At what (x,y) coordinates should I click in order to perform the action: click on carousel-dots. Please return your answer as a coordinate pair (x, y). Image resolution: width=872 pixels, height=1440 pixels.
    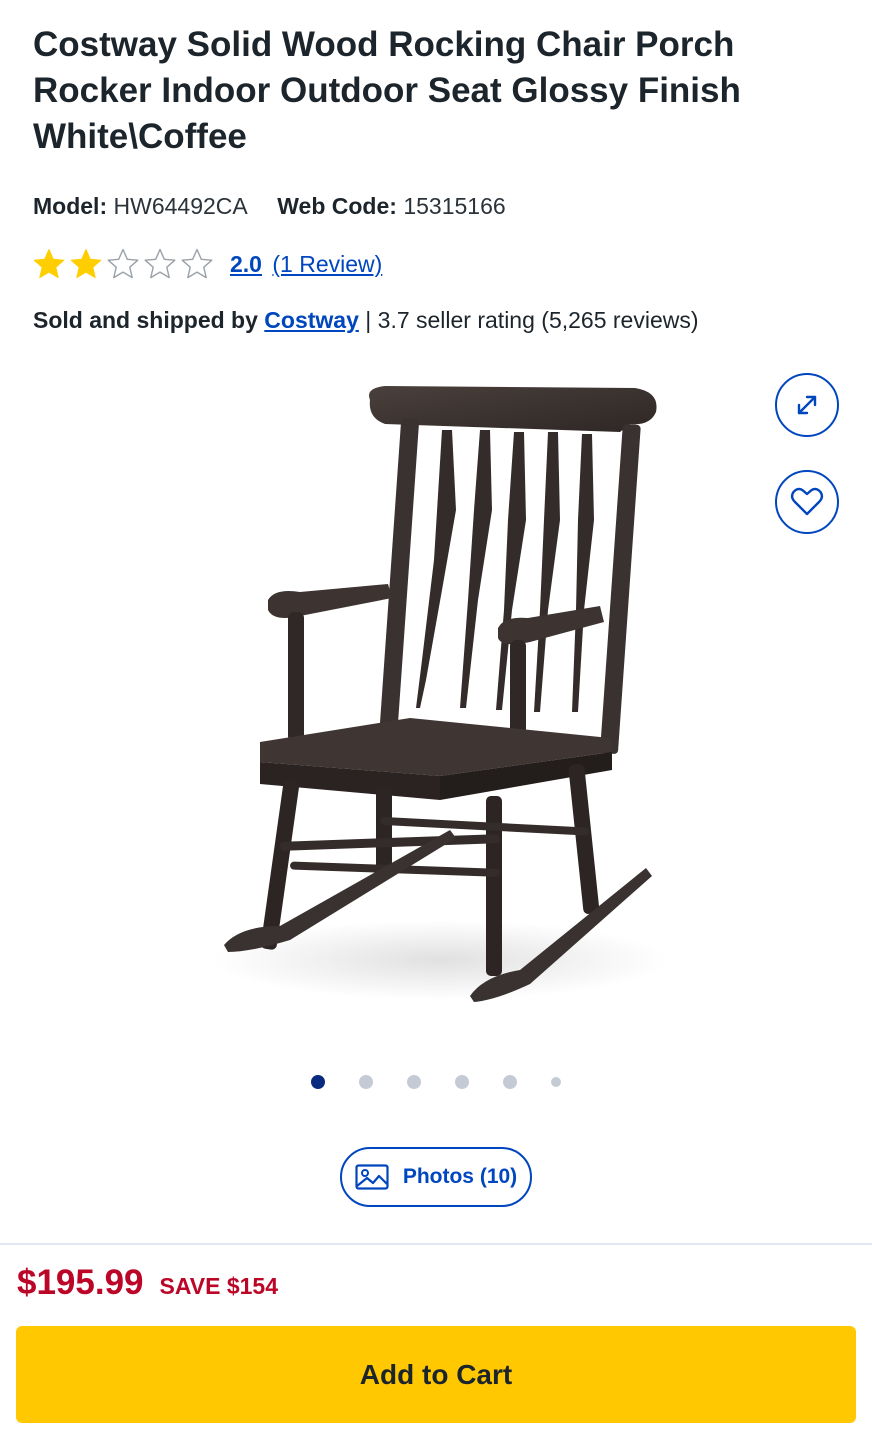
    Looking at the image, I should click on (436, 1082).